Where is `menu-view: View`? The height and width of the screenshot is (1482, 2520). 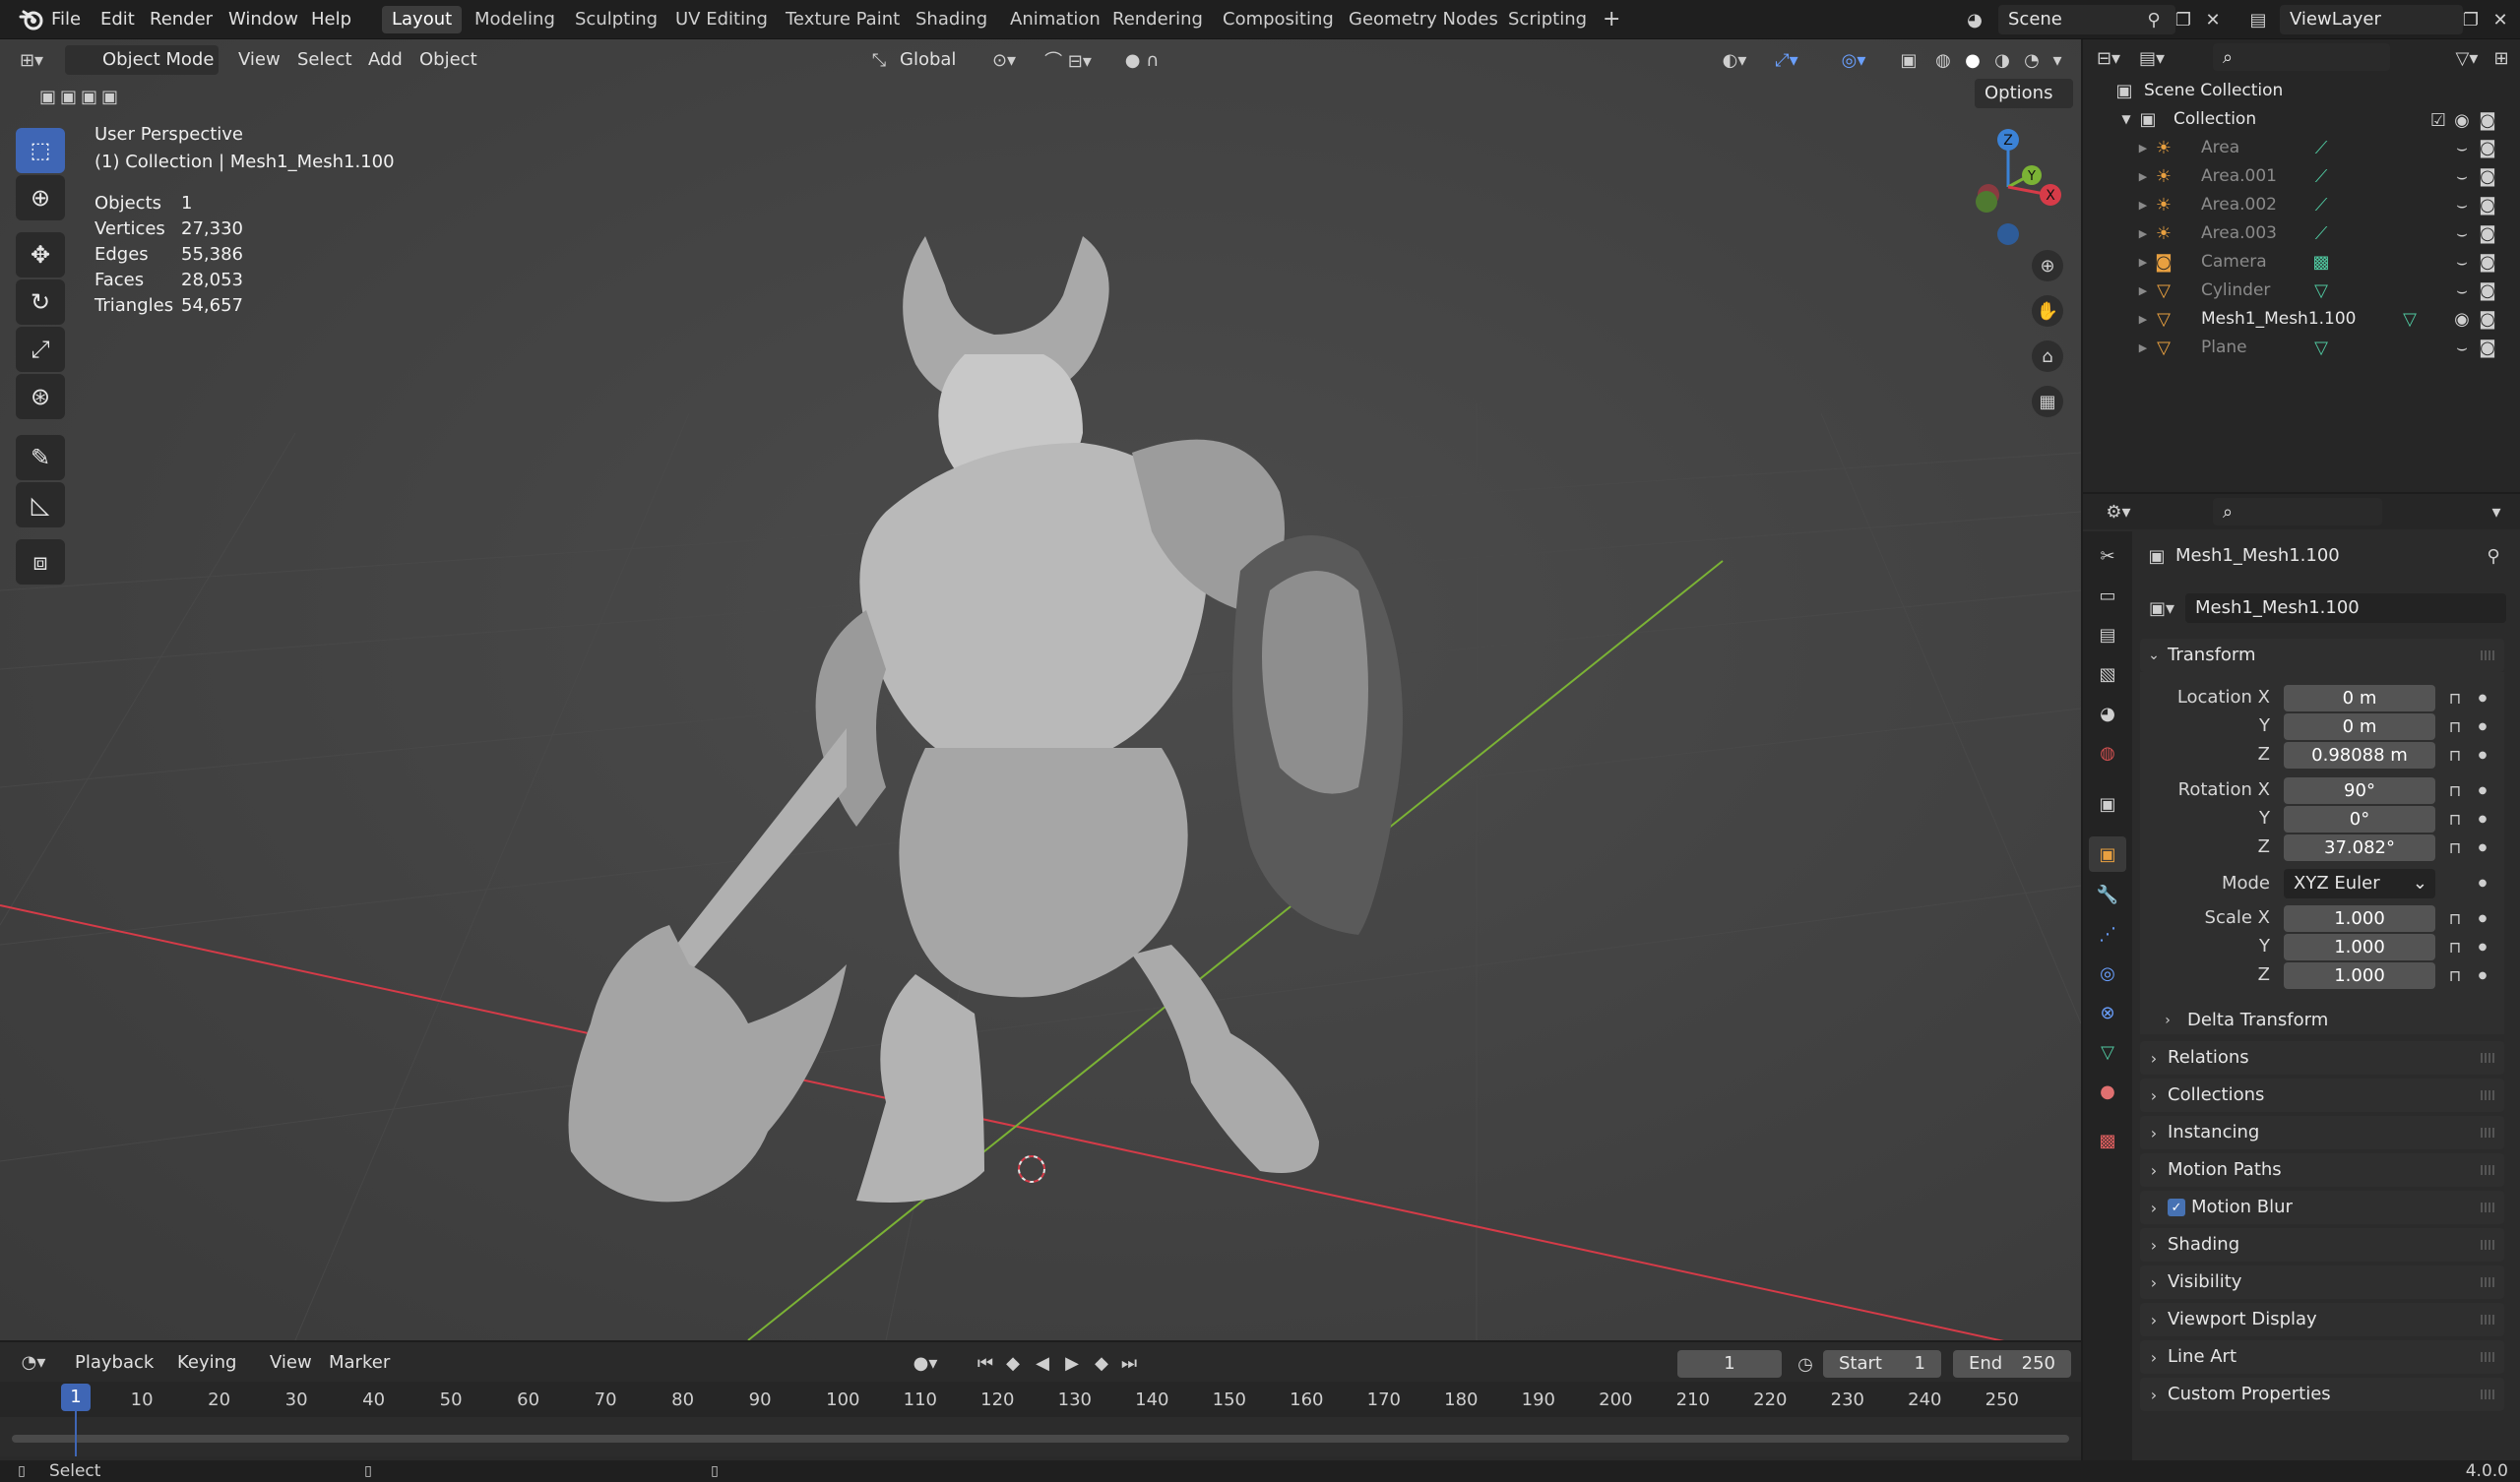 menu-view: View is located at coordinates (259, 60).